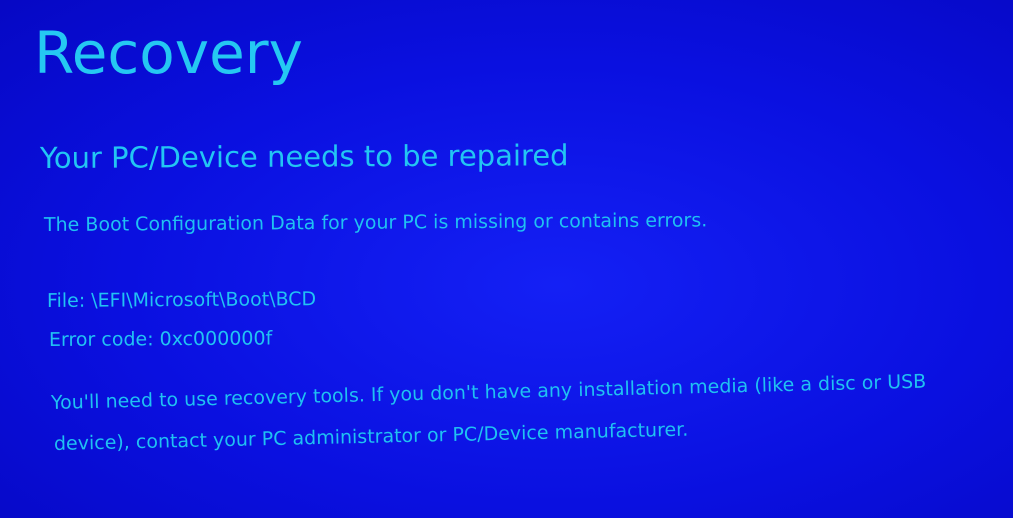  I want to click on file-info: File: \EFI\Microsoft\Boot\BCD, so click(181, 300).